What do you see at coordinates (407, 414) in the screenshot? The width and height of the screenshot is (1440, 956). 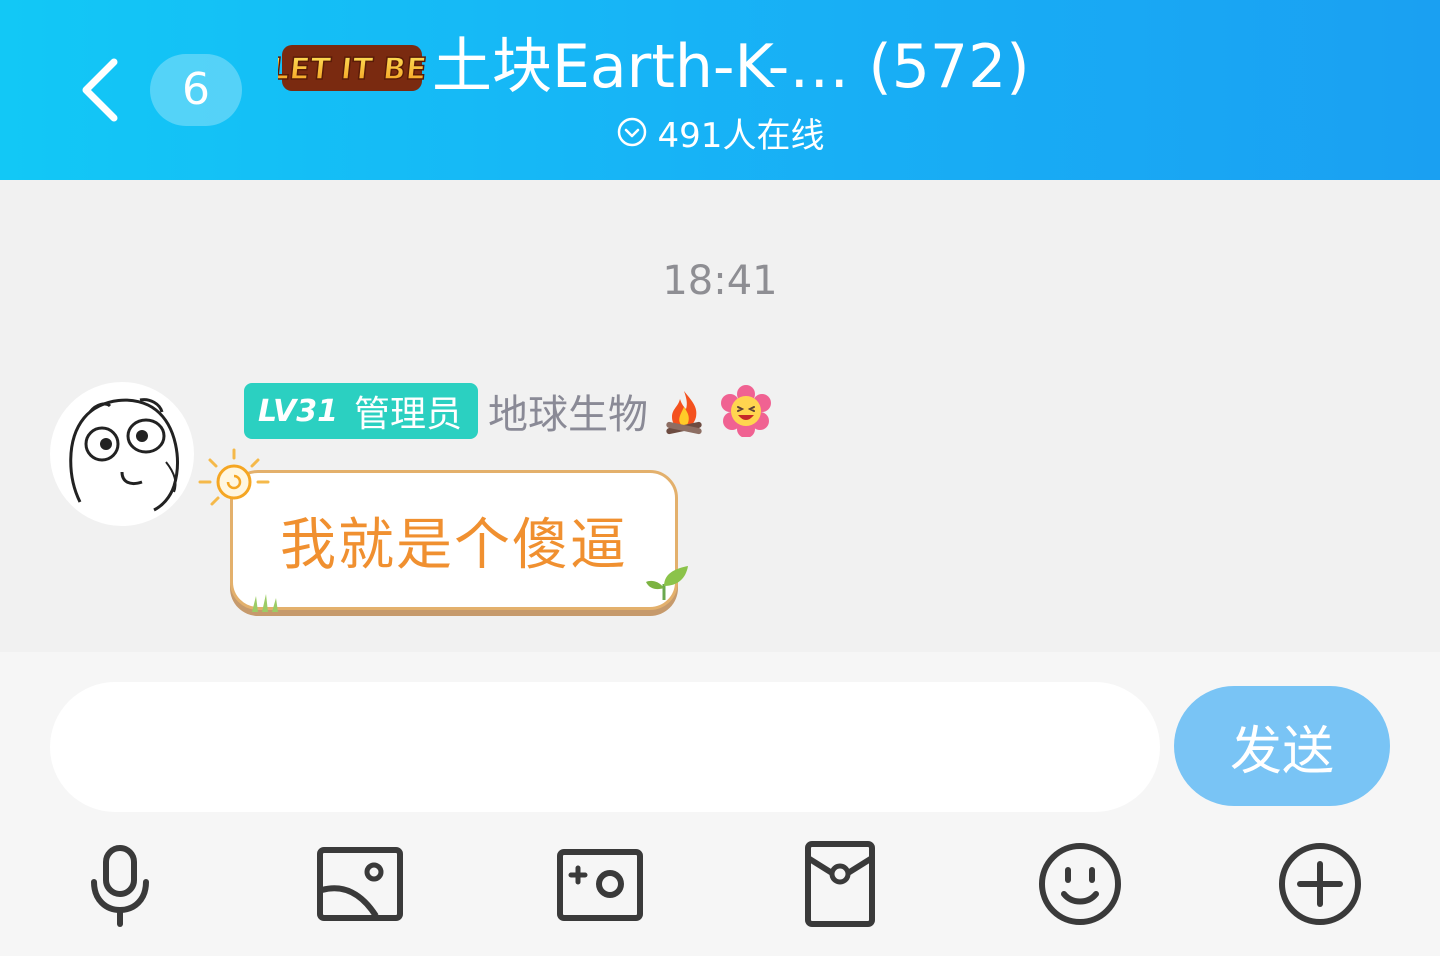 I see `role-label: 管理员` at bounding box center [407, 414].